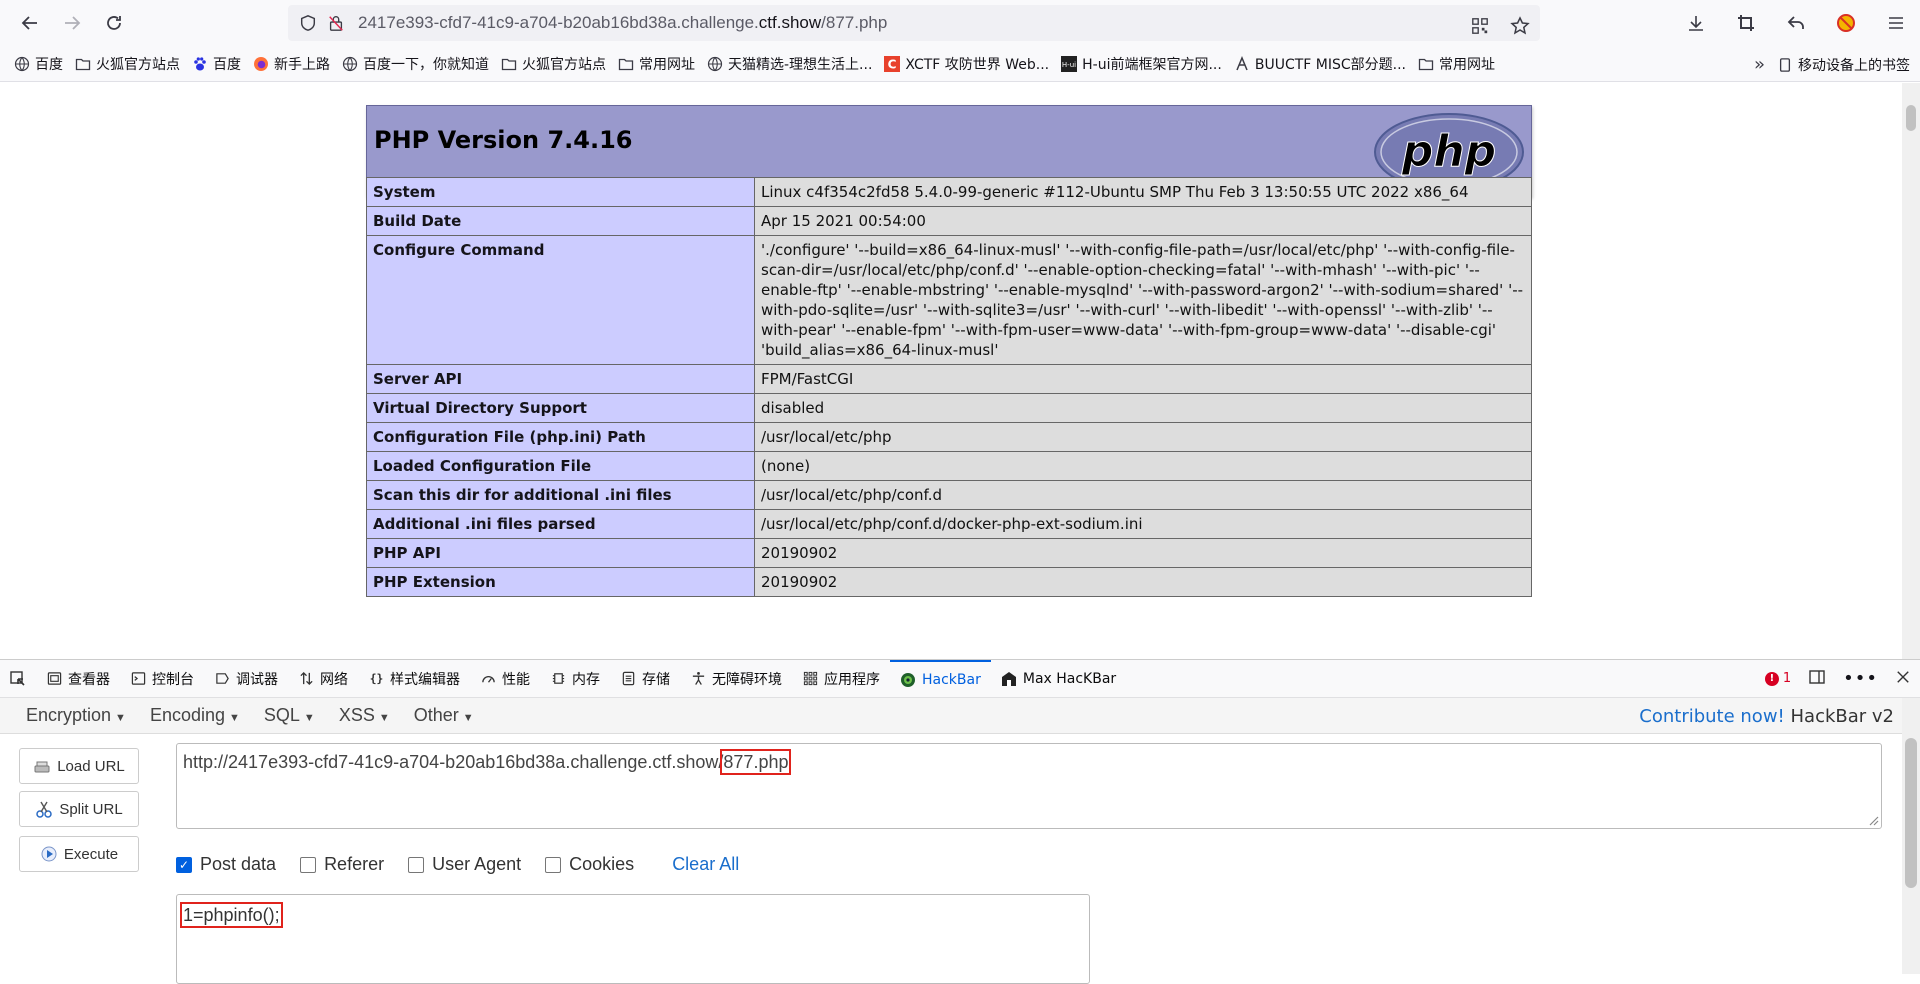  I want to click on reload-button, so click(114, 23).